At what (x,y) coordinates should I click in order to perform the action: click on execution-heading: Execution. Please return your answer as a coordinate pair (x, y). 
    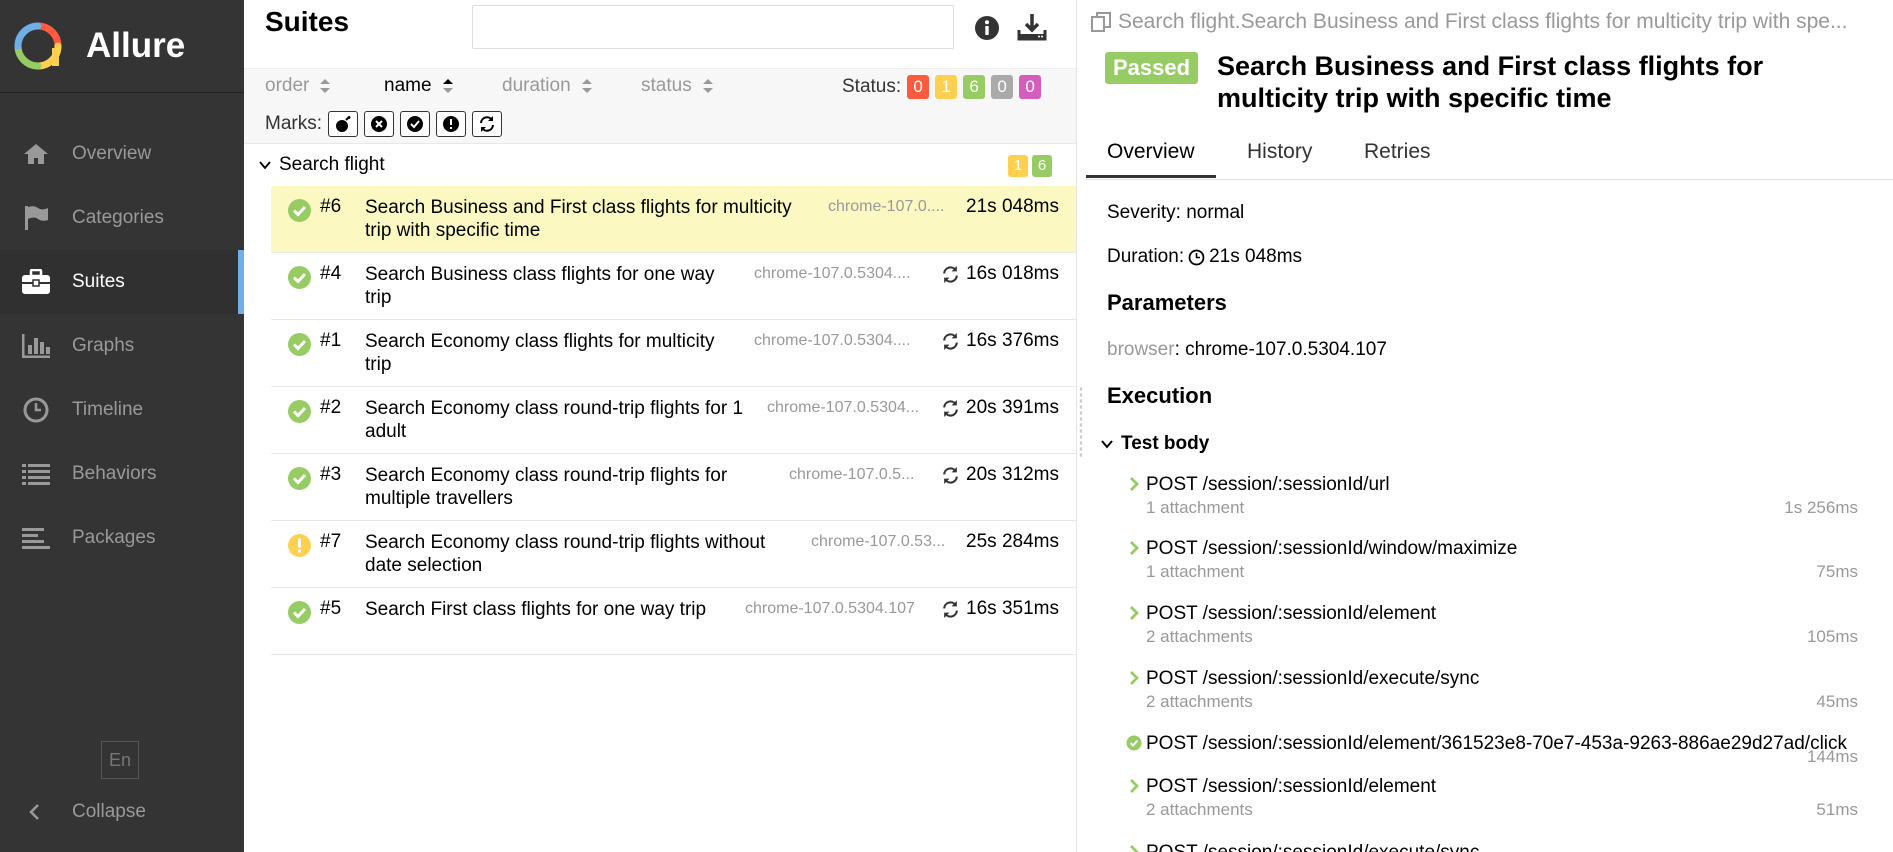
    Looking at the image, I should click on (1160, 395).